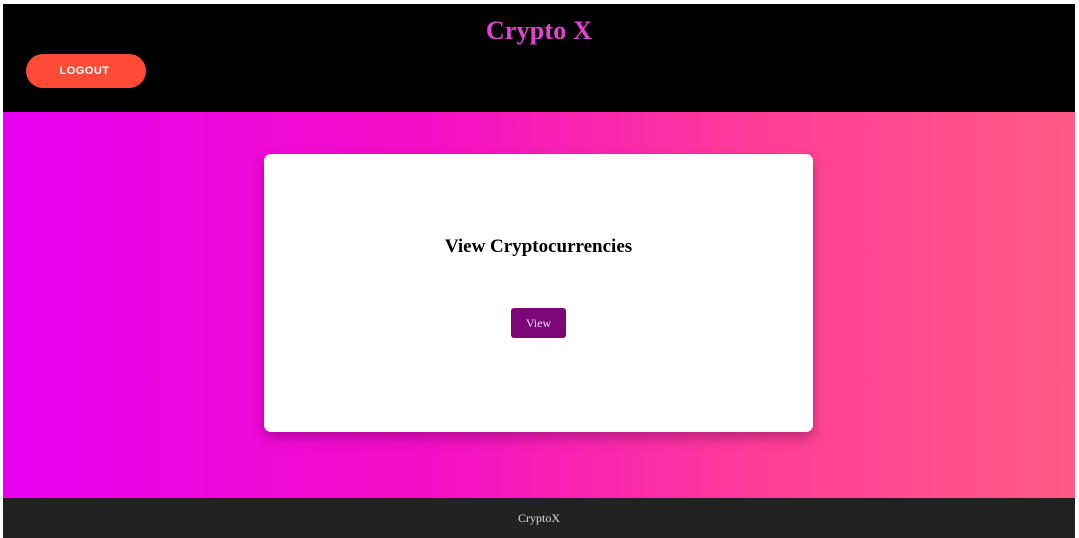 The height and width of the screenshot is (538, 1079). I want to click on footer-text: CryptoX, so click(539, 517).